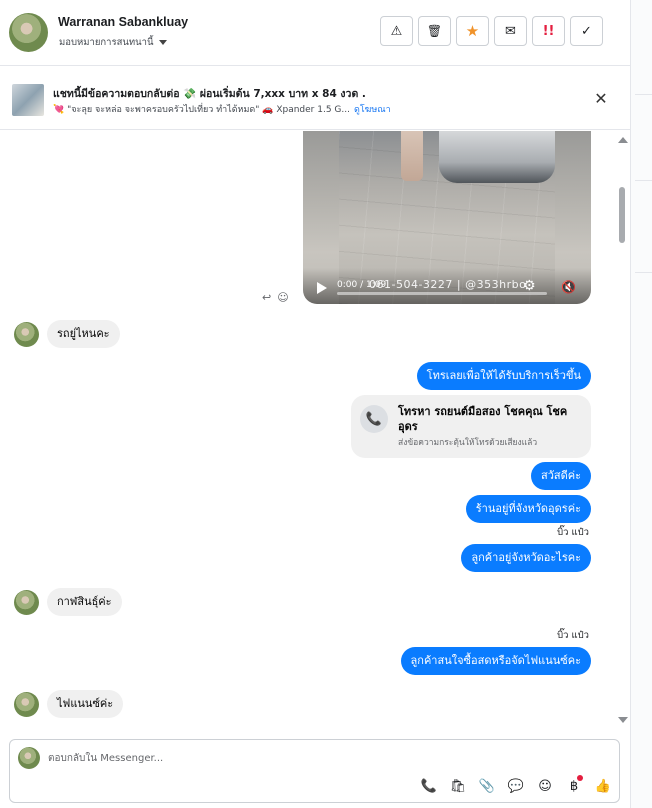 The image size is (652, 808). I want to click on delete-button: 🗑, so click(434, 31).